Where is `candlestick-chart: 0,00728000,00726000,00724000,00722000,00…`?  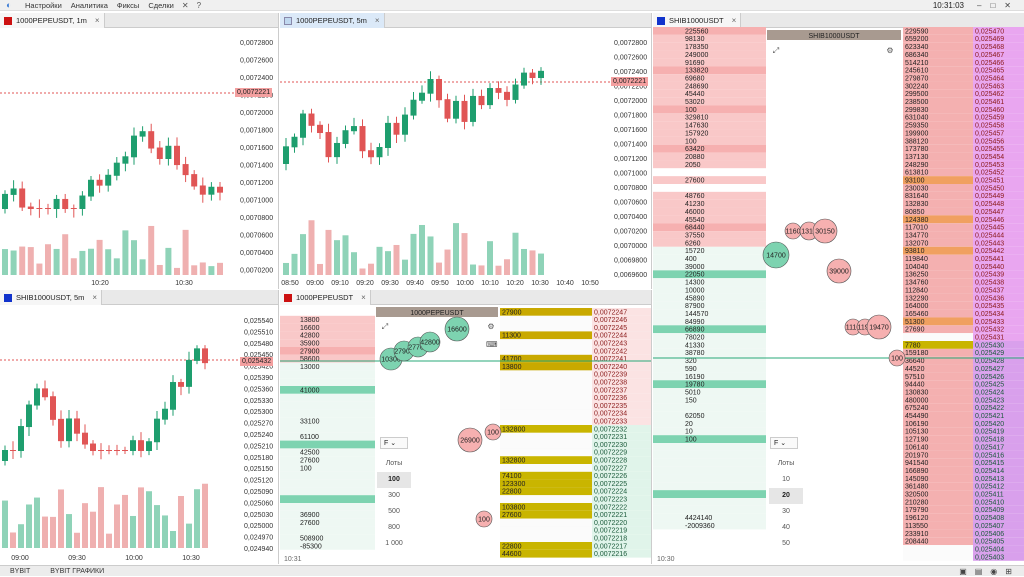 candlestick-chart: 0,00728000,00726000,00724000,00722000,00… is located at coordinates (139, 151).